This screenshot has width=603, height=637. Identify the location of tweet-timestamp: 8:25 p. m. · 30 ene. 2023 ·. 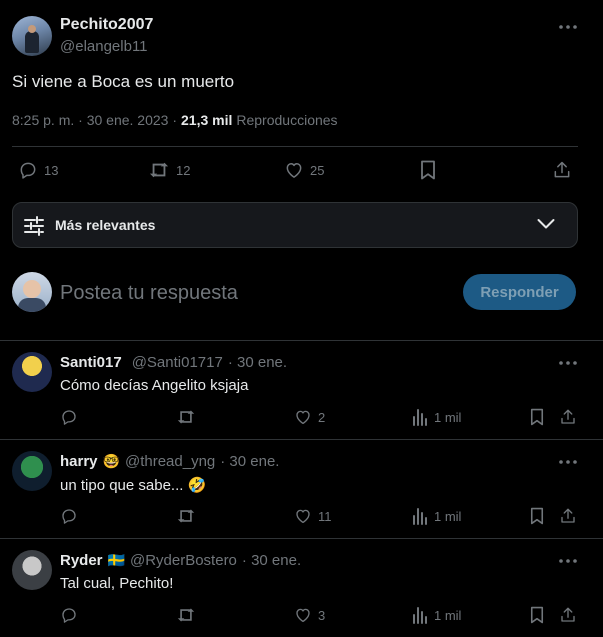
(94, 120).